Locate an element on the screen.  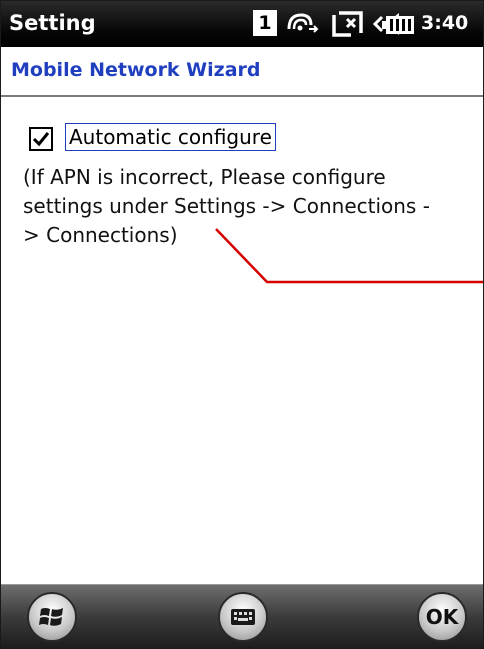
page-title: Mobile Network Wizard is located at coordinates (136, 70).